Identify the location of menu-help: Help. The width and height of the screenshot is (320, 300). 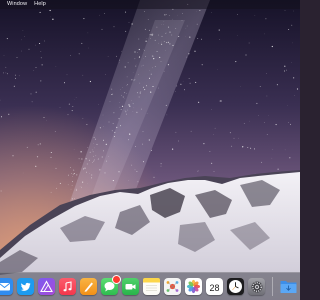
(40, 4).